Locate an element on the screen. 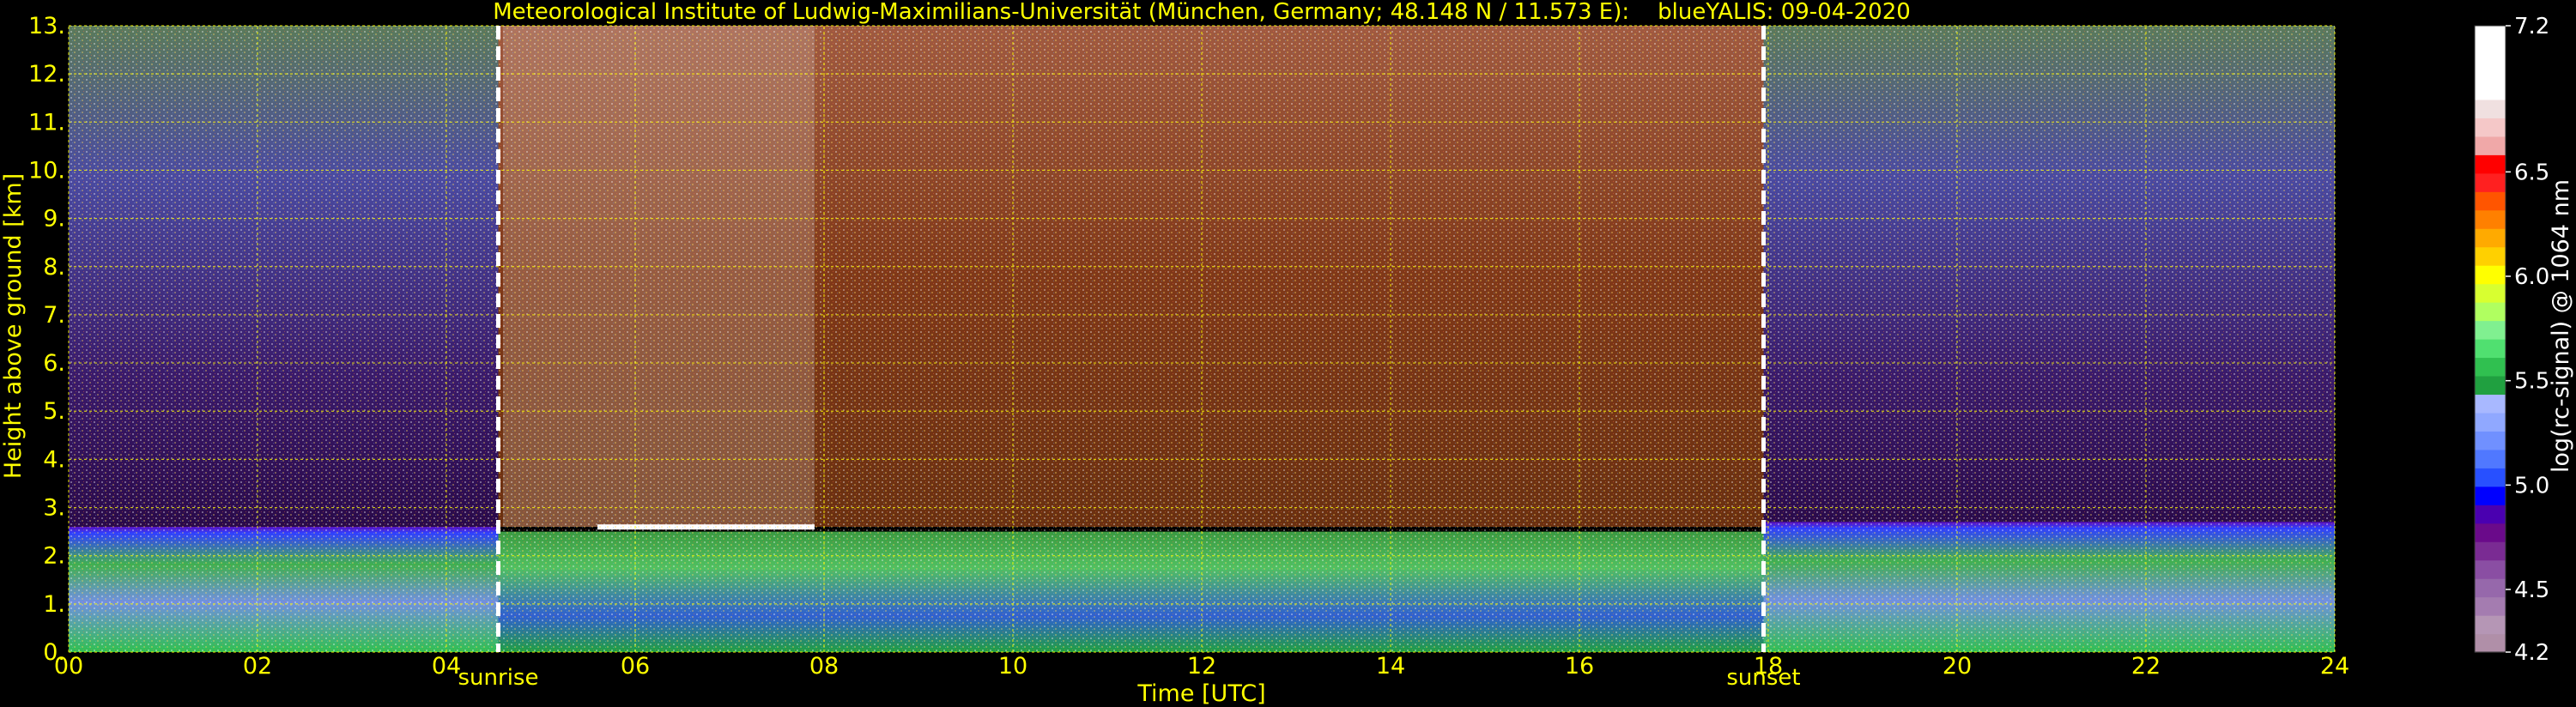 The height and width of the screenshot is (707, 2576). x-tick-label: 08 is located at coordinates (824, 666).